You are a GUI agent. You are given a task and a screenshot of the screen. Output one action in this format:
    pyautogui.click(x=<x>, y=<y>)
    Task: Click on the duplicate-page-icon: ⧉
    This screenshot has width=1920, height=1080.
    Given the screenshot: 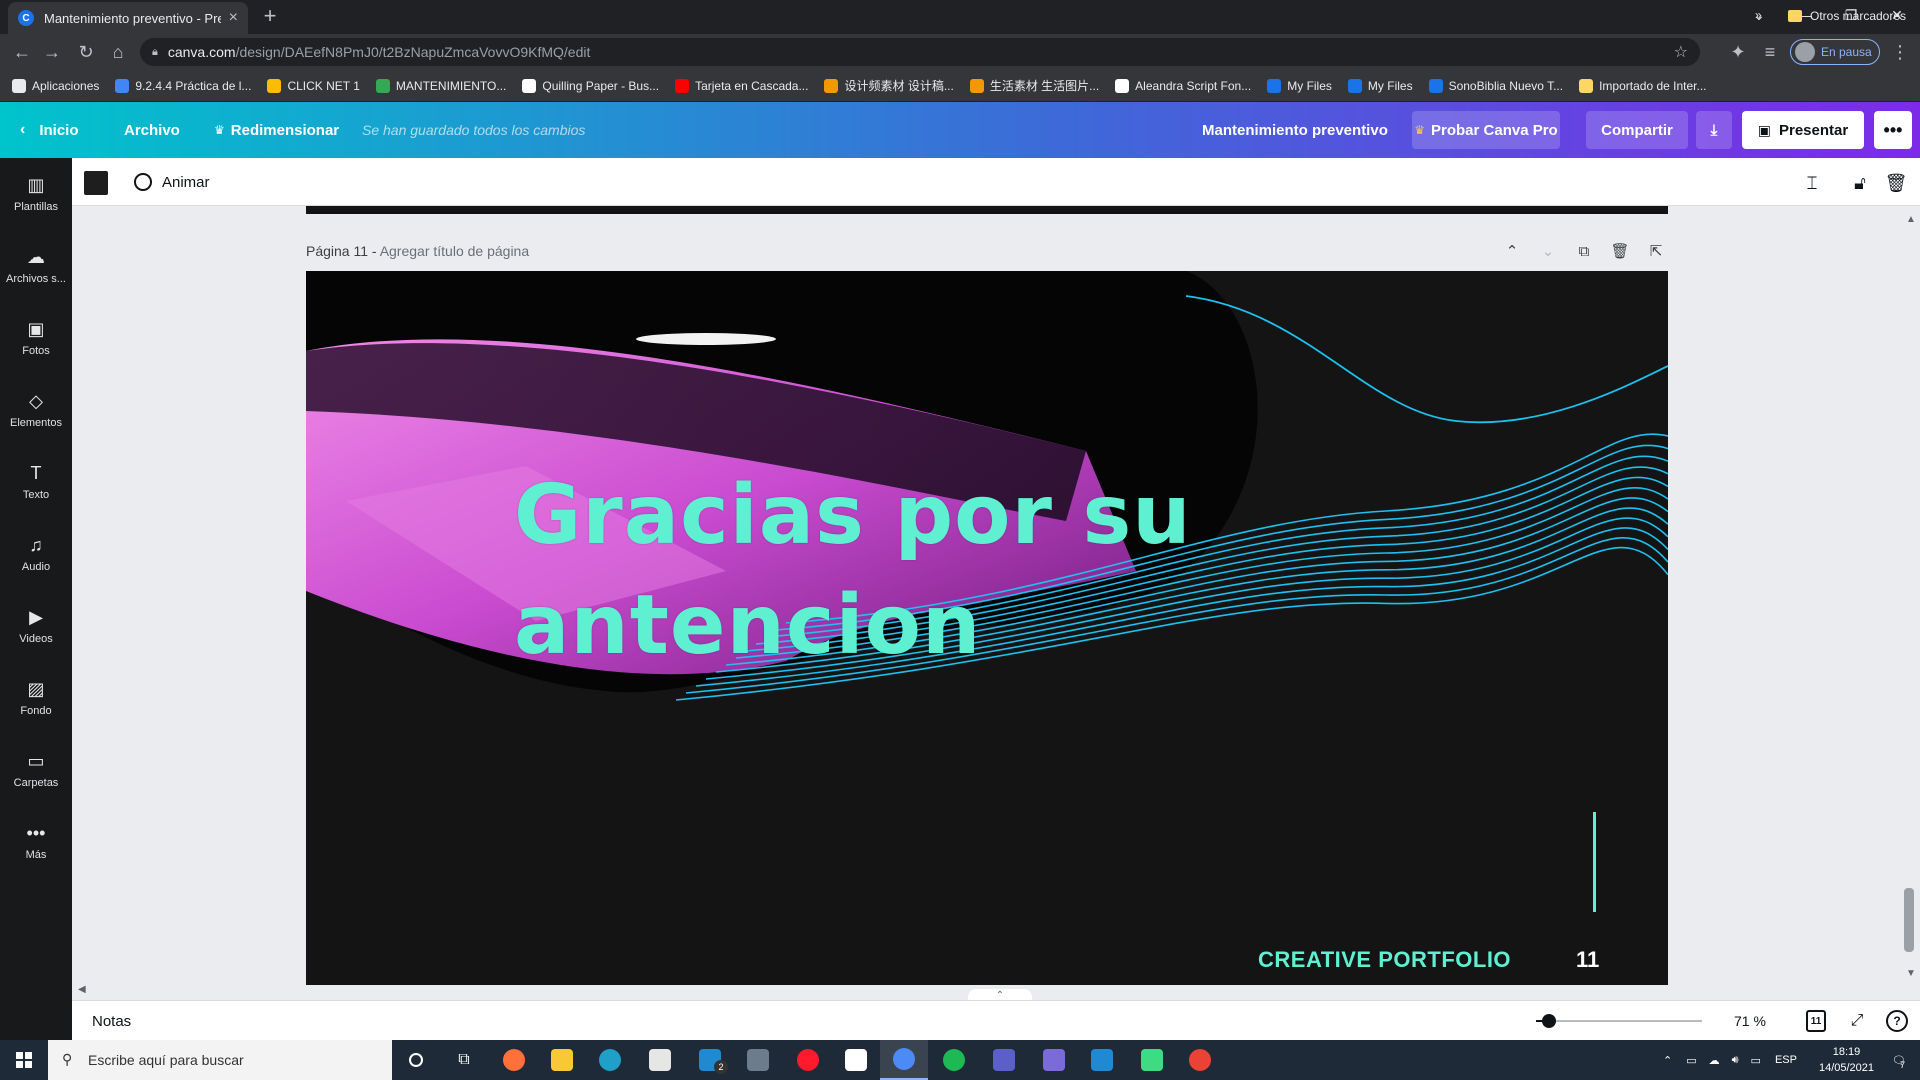 What is the action you would take?
    pyautogui.click(x=1584, y=251)
    